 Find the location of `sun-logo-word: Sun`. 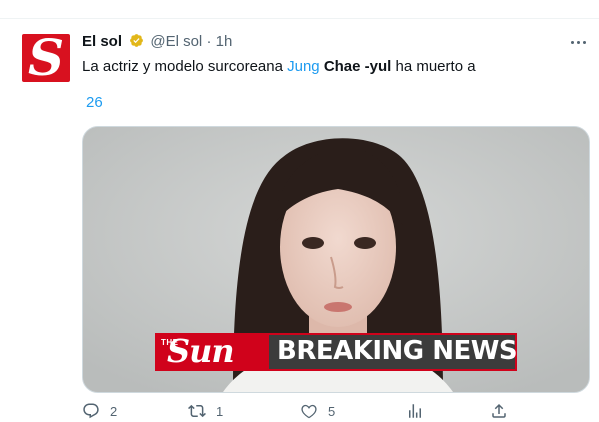

sun-logo-word: Sun is located at coordinates (201, 351).